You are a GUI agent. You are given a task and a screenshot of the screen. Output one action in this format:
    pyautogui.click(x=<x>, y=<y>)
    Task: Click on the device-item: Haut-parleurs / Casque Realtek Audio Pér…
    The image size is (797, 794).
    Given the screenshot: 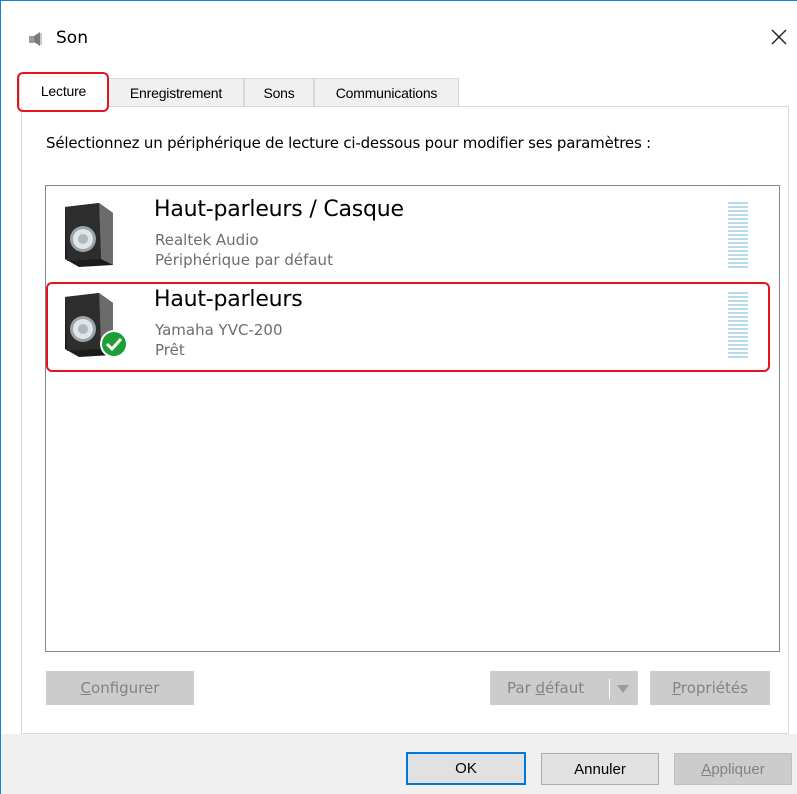 What is the action you would take?
    pyautogui.click(x=412, y=233)
    